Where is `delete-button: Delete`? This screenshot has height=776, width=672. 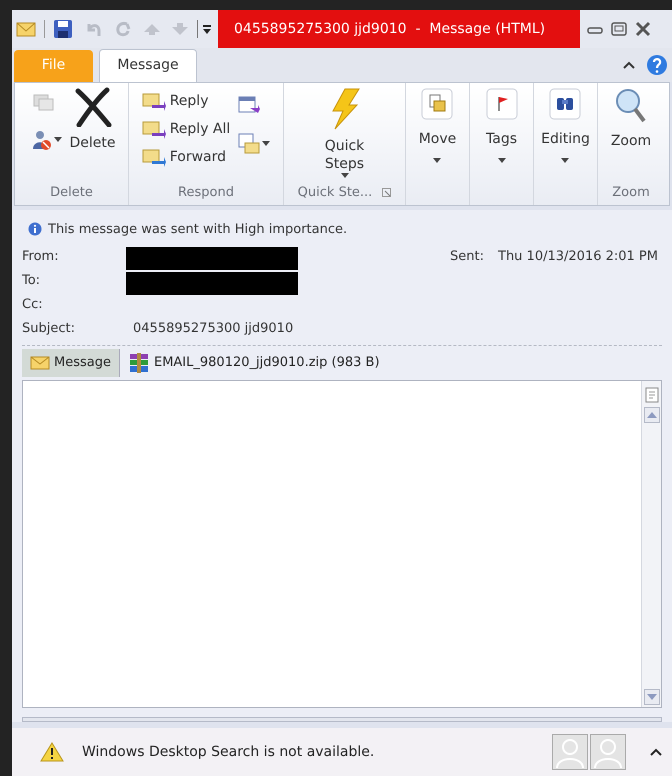 delete-button: Delete is located at coordinates (93, 118).